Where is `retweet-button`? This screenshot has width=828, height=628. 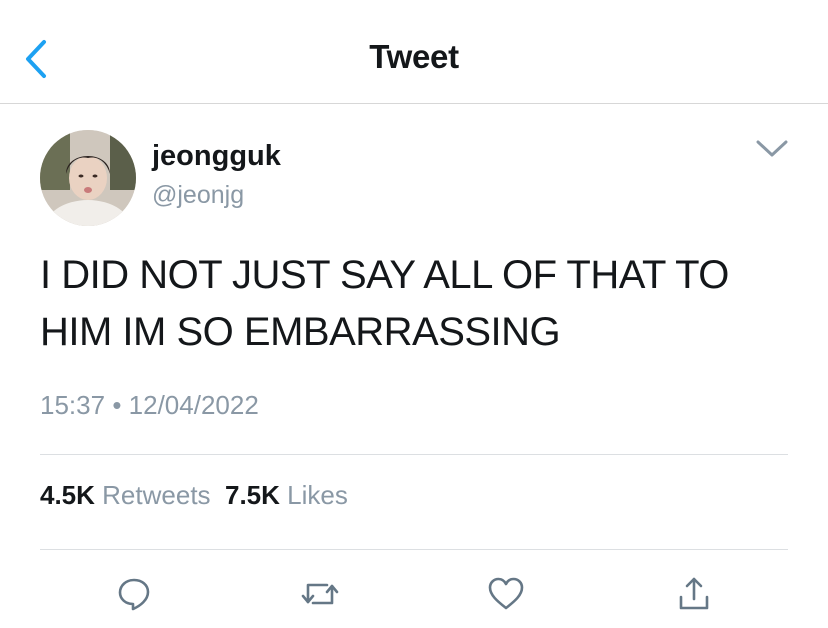
retweet-button is located at coordinates (320, 594).